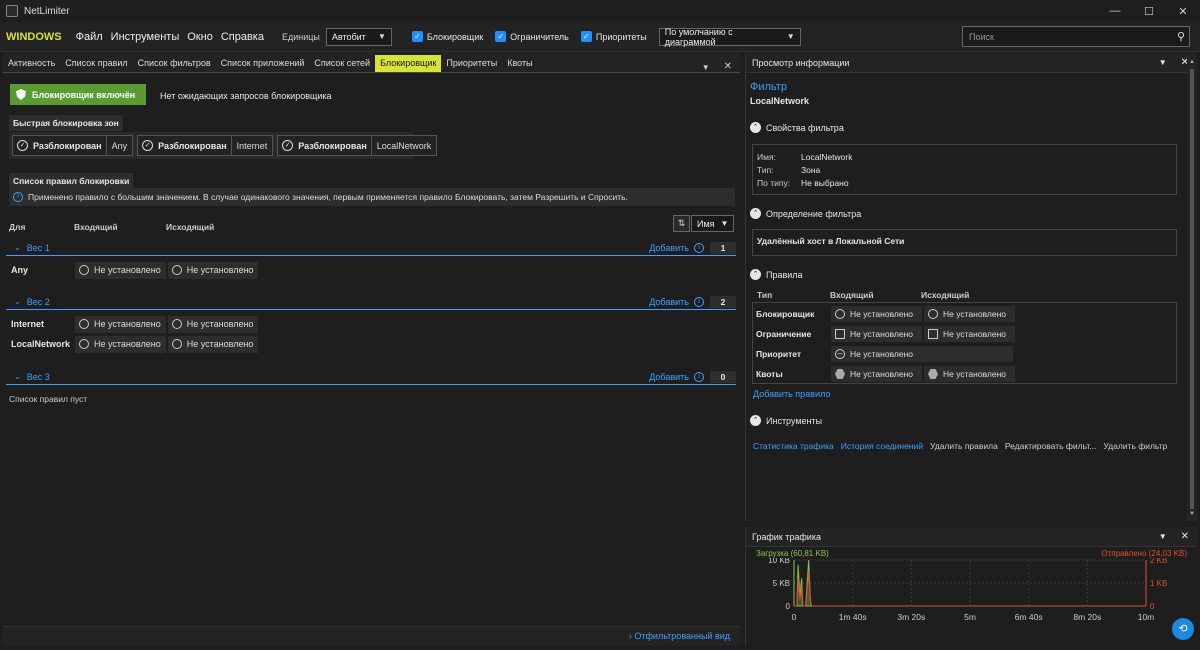 The width and height of the screenshot is (1200, 650). Describe the element at coordinates (73, 145) in the screenshot. I see `zone-any-toggle: ✓ Разблокирован Any` at that location.